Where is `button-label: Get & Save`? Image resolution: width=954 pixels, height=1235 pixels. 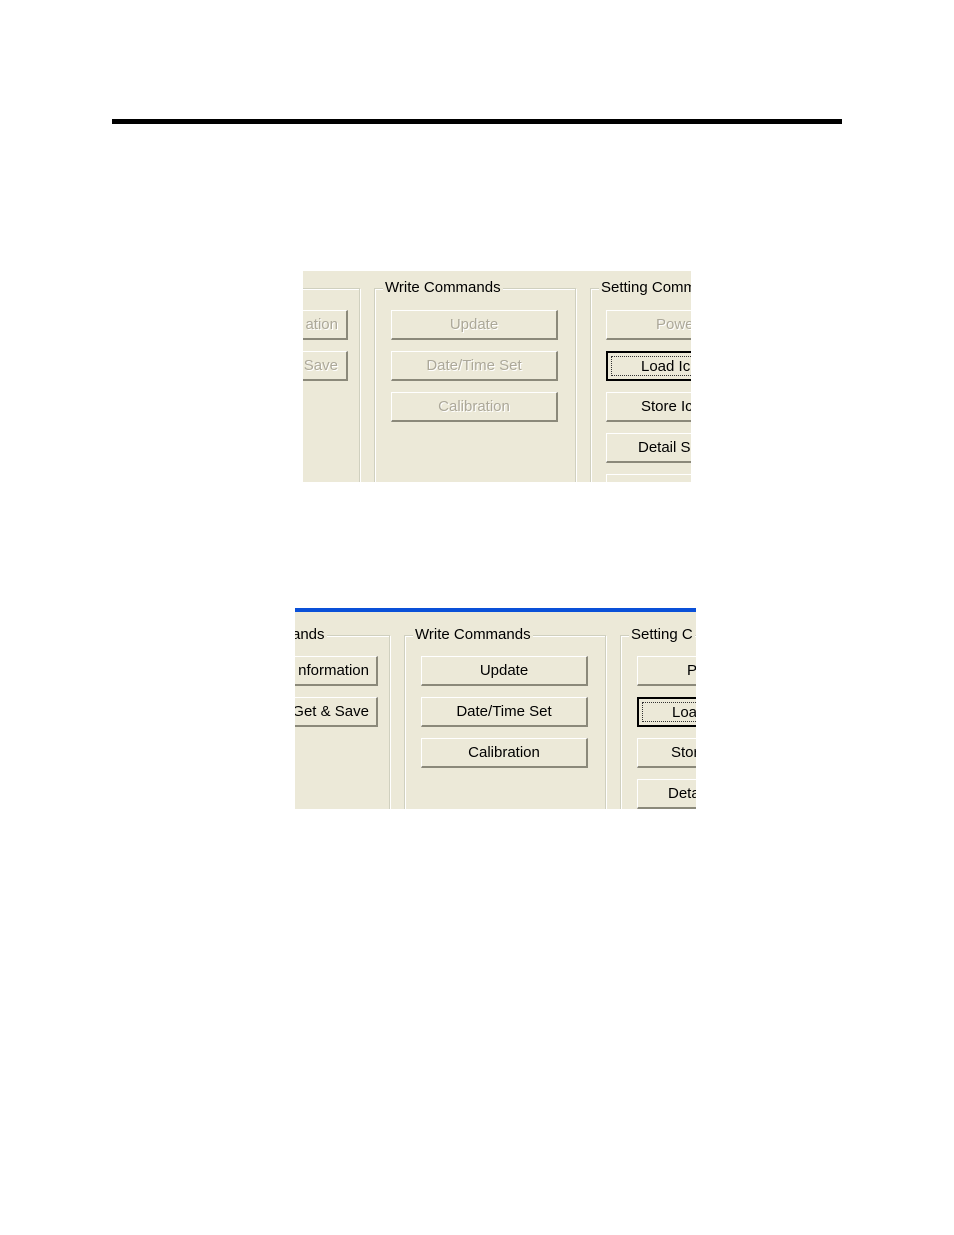 button-label: Get & Save is located at coordinates (332, 711).